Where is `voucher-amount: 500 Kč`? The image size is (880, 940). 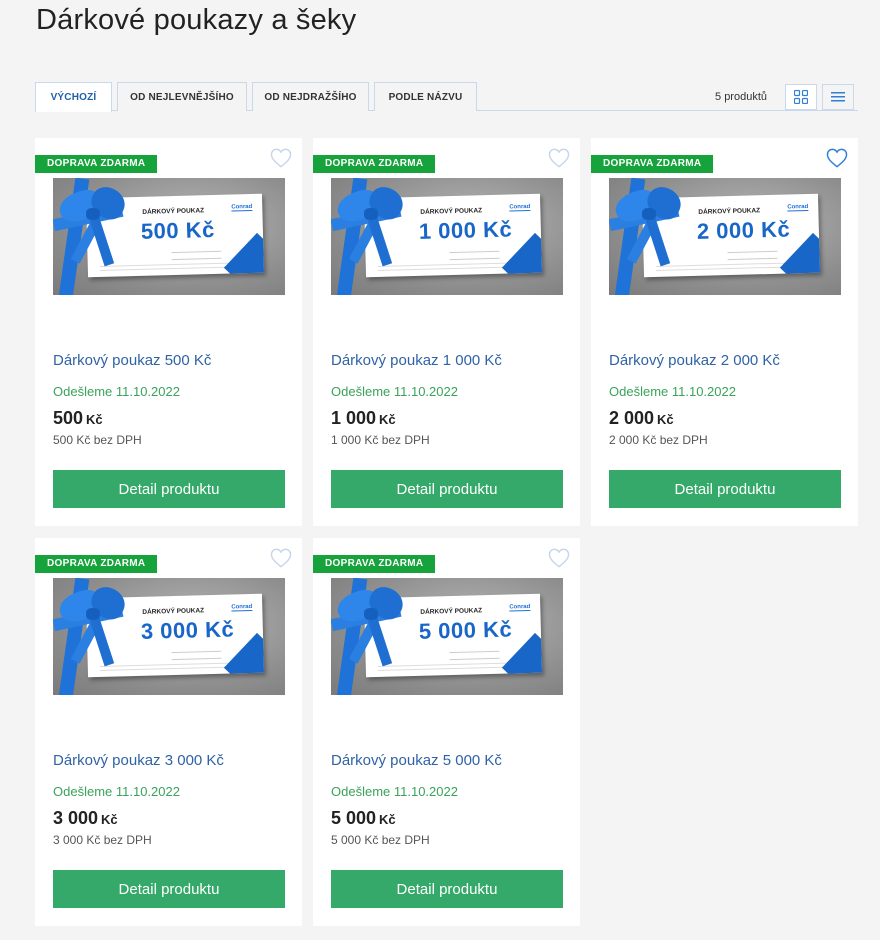 voucher-amount: 500 Kč is located at coordinates (178, 230).